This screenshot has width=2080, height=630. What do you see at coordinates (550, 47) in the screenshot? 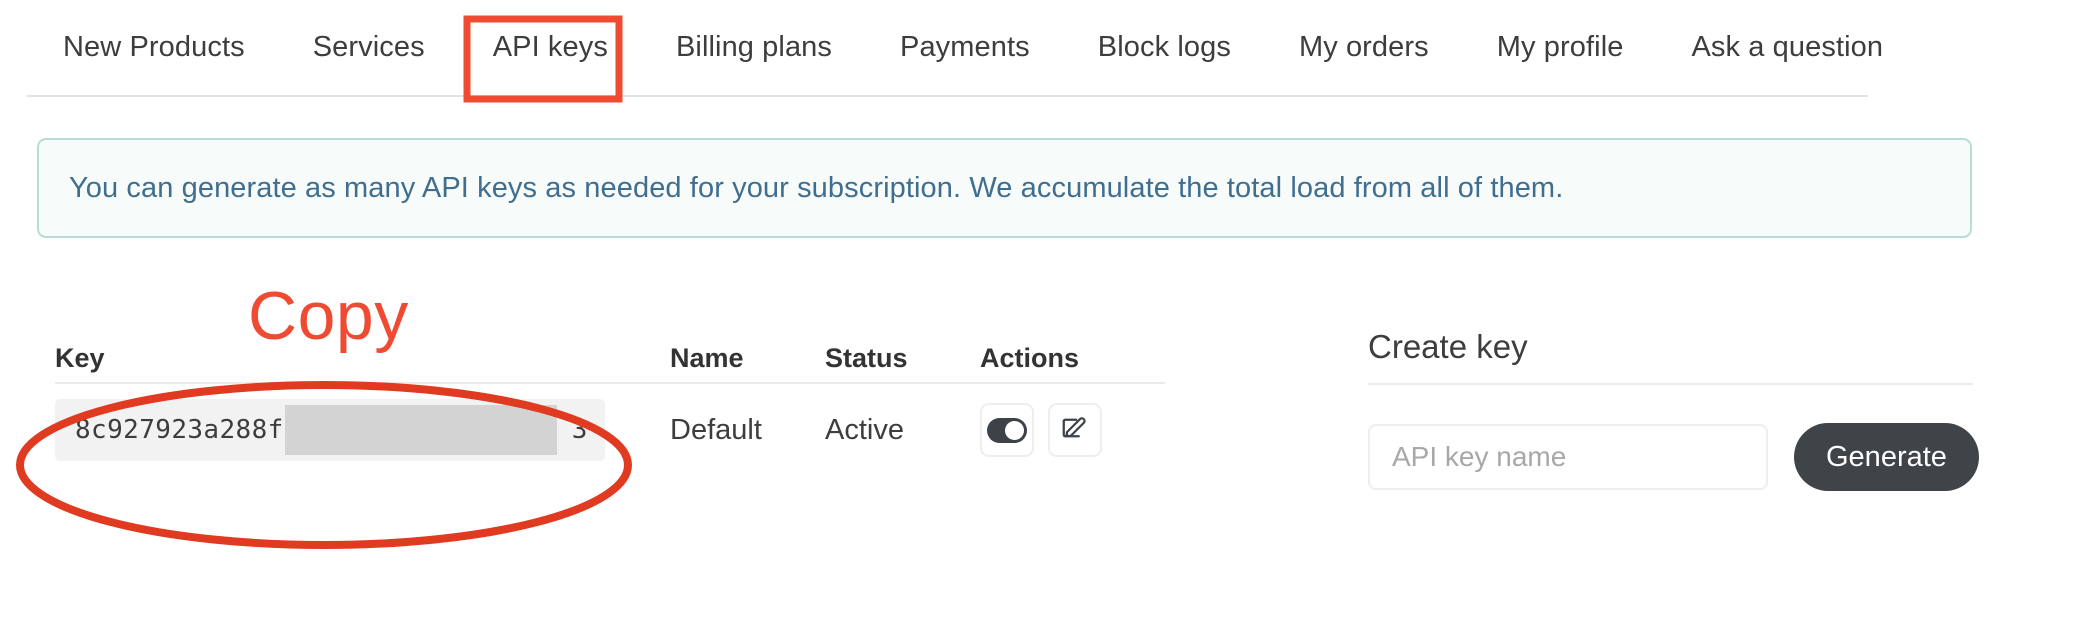
I see `tab-api-keys: API keys` at bounding box center [550, 47].